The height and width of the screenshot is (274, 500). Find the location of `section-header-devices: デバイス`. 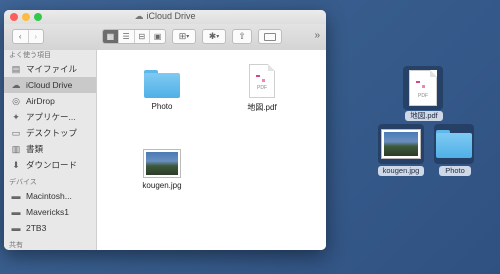

section-header-devices: デバイス is located at coordinates (23, 182).